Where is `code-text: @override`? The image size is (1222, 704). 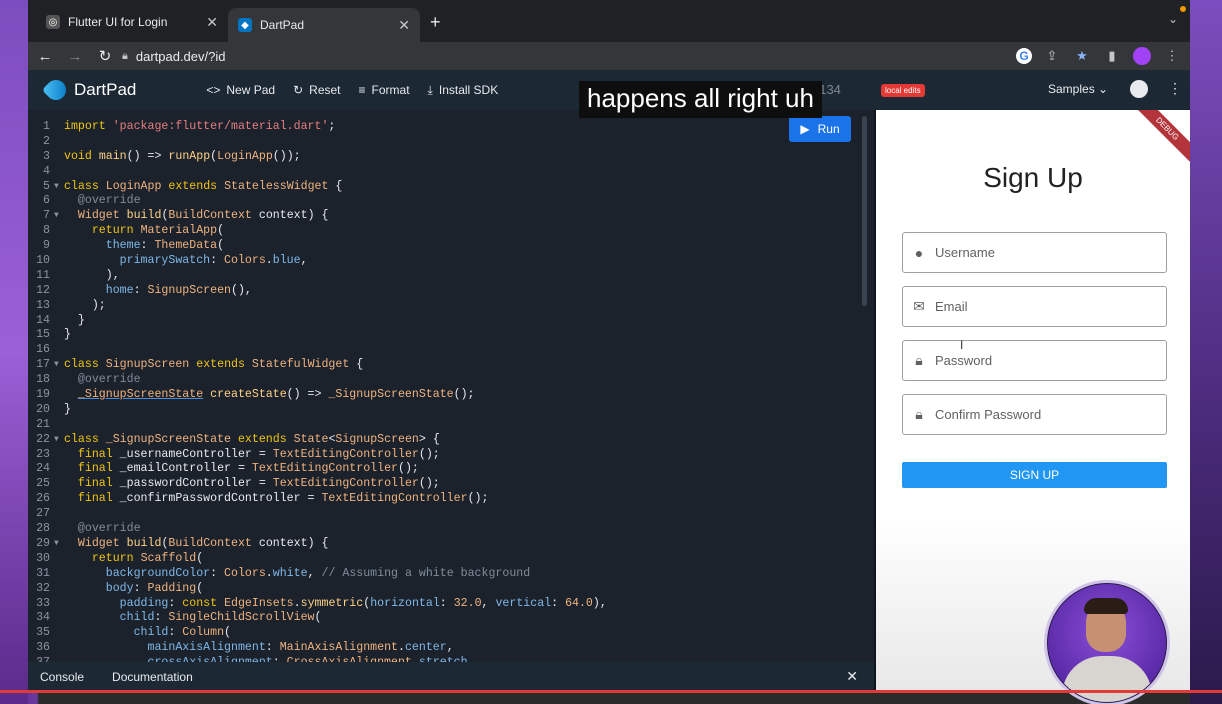 code-text: @override is located at coordinates (109, 201).